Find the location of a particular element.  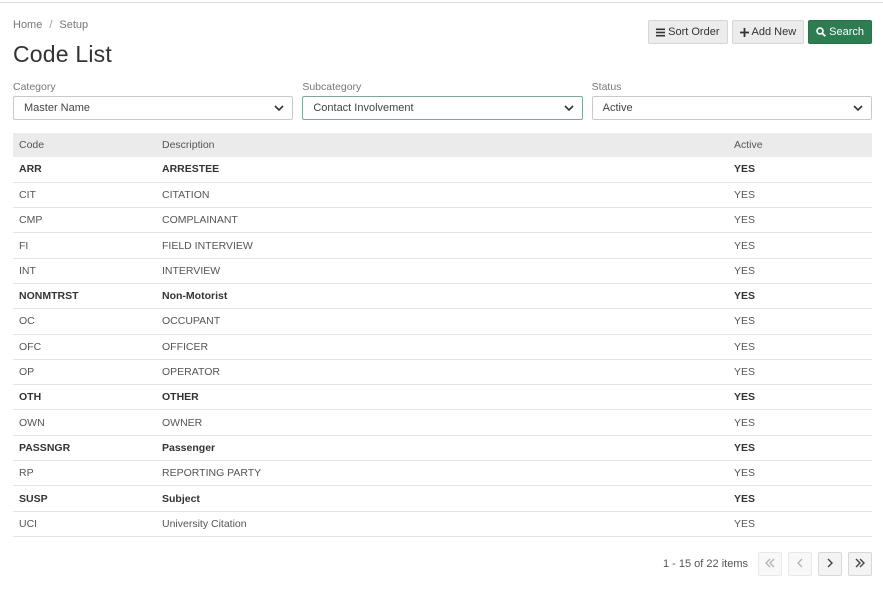

cell-description: COMPLAINANT is located at coordinates (200, 220).